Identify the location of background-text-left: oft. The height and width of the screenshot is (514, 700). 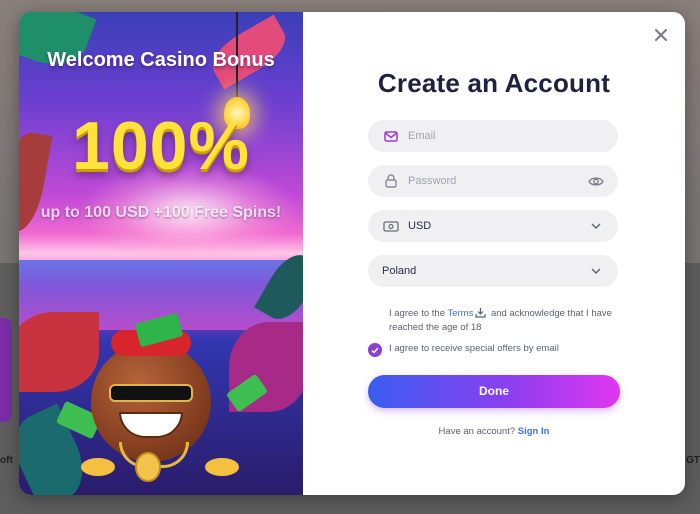
(6, 460).